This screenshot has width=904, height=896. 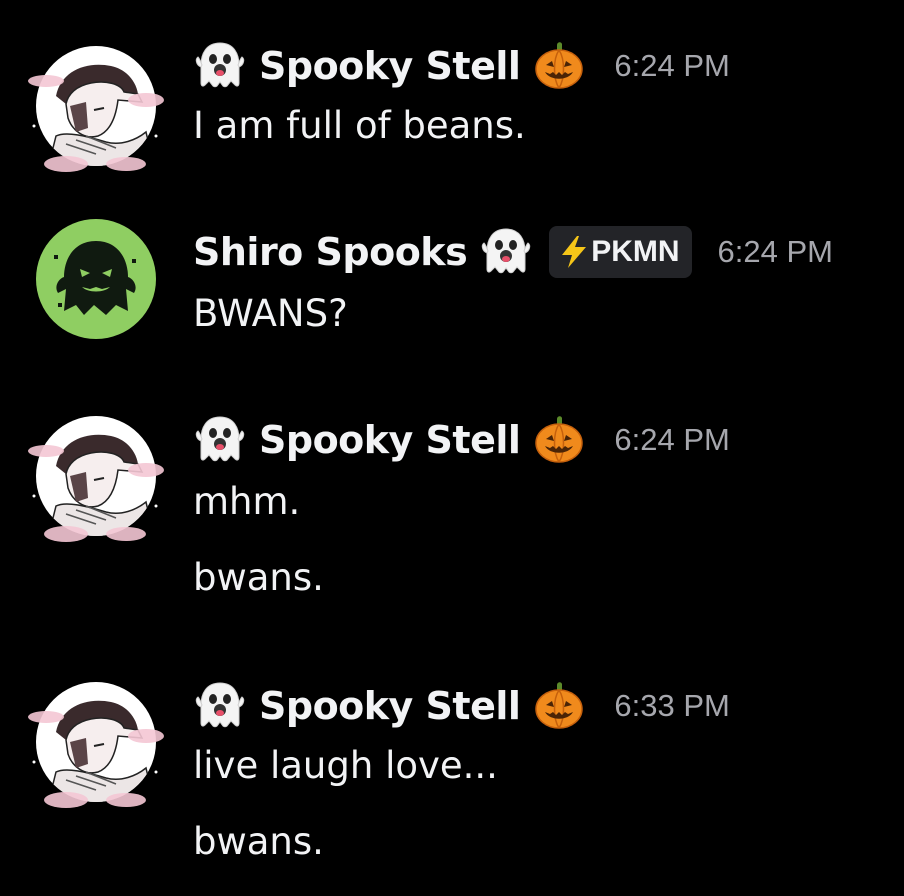 What do you see at coordinates (671, 706) in the screenshot?
I see `timestamp: 6:33 PM` at bounding box center [671, 706].